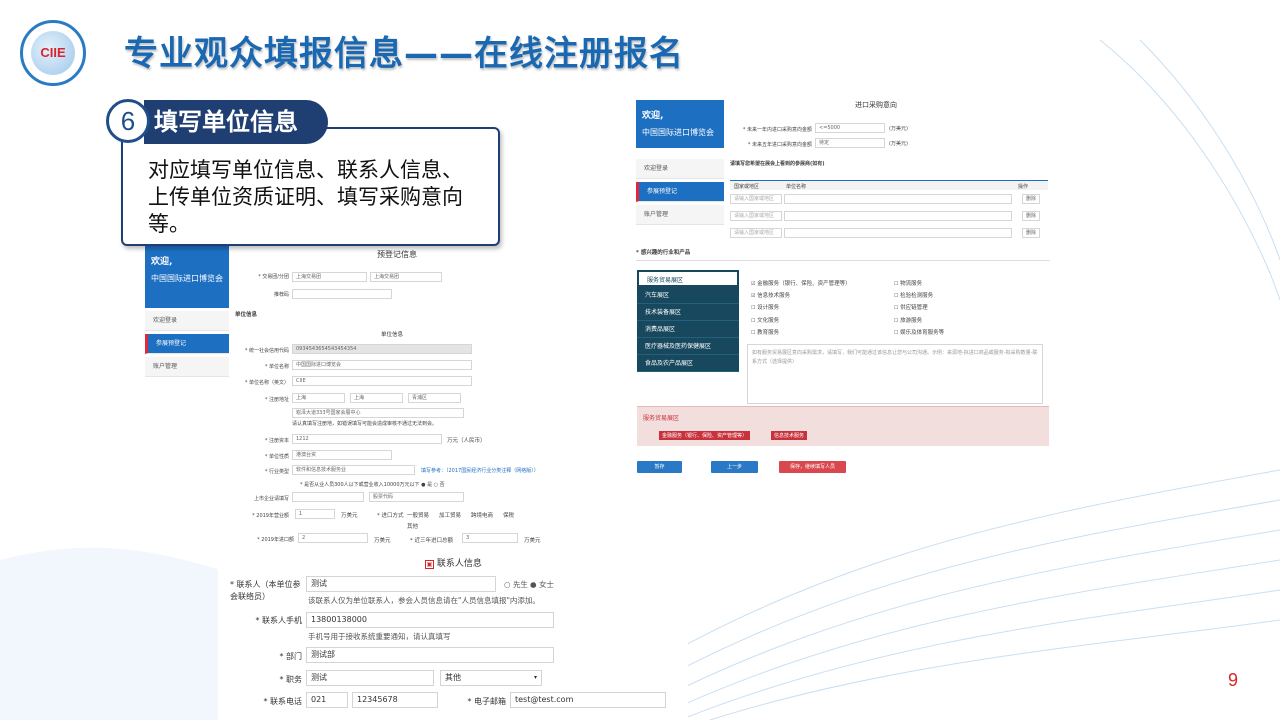 The image size is (1280, 720). I want to click on menu-item-account-right: 账户管理, so click(680, 215).